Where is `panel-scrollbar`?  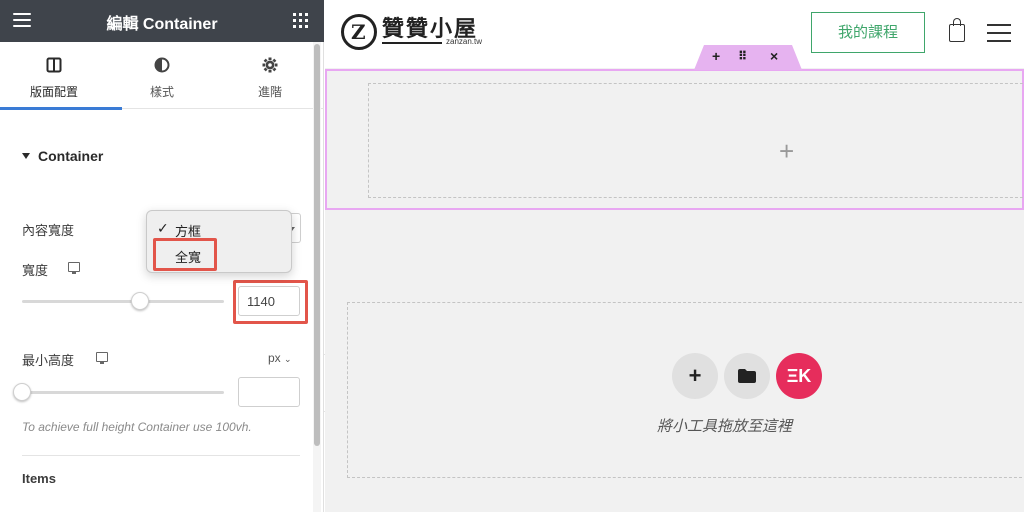 panel-scrollbar is located at coordinates (317, 277).